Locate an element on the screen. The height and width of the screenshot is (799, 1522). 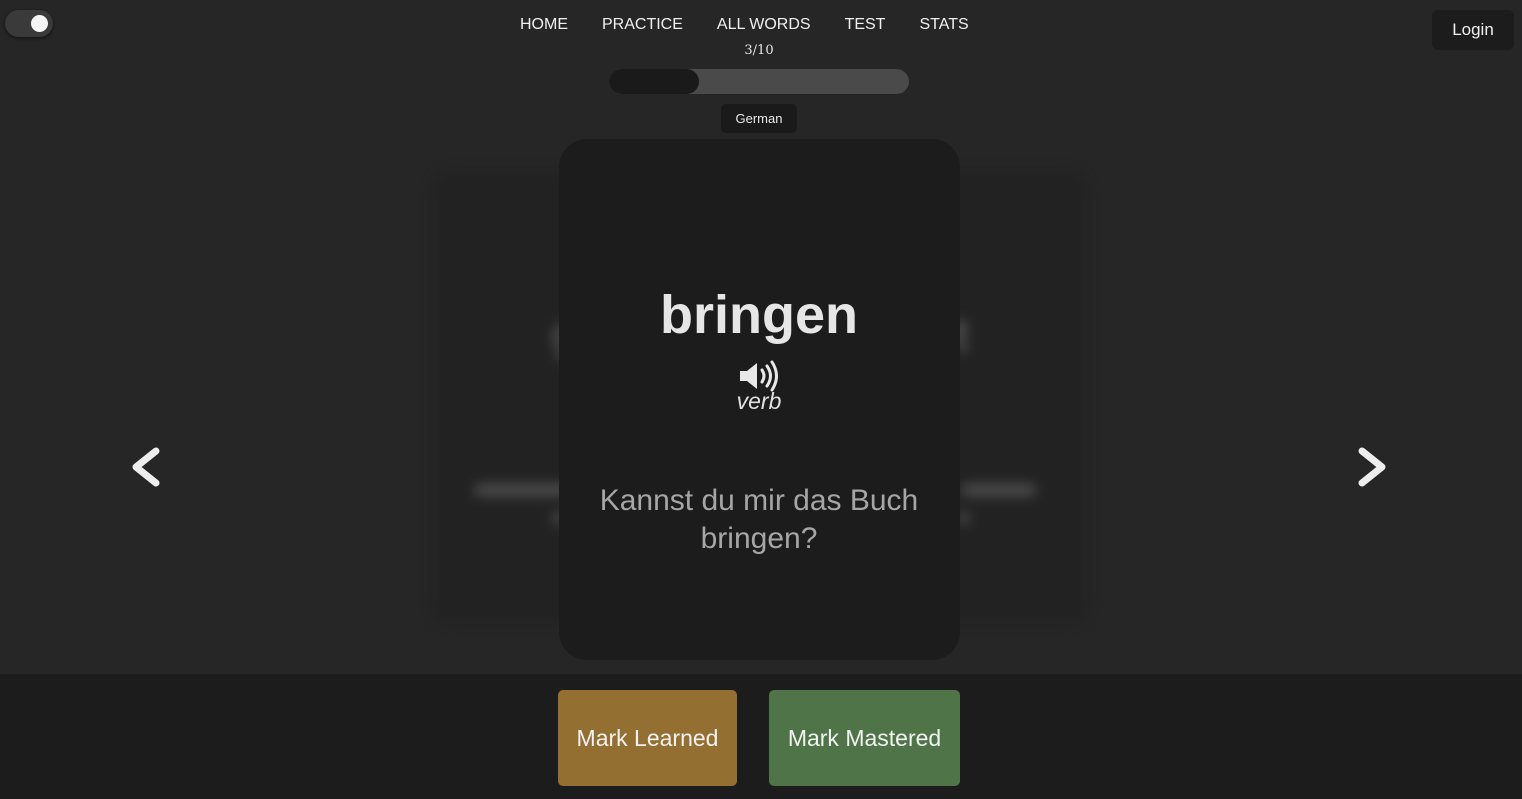
theme-toggle is located at coordinates (29, 23).